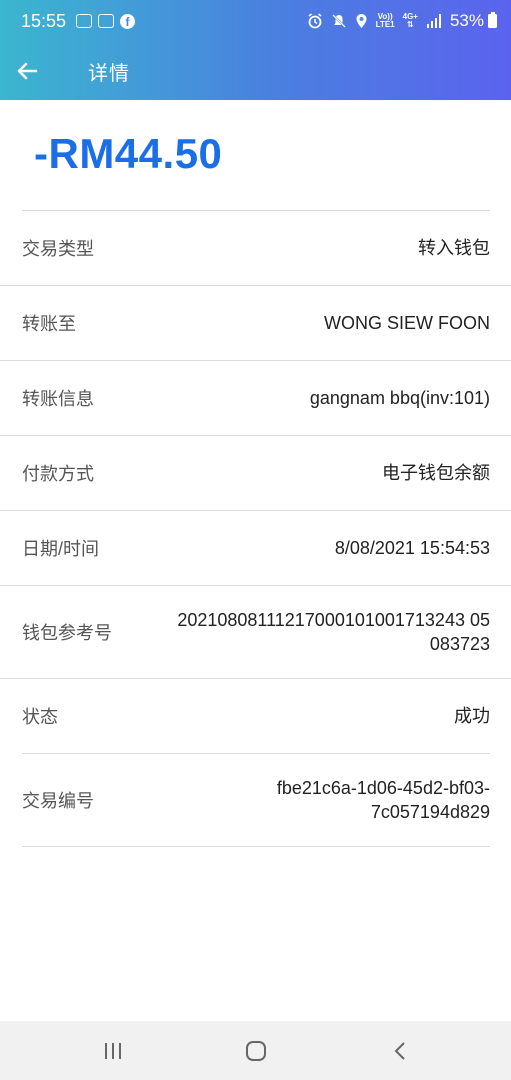  Describe the element at coordinates (402, 21) in the screenshot. I see `status-right: Vo)) LTE1 4G+ ⇅ 53%` at that location.